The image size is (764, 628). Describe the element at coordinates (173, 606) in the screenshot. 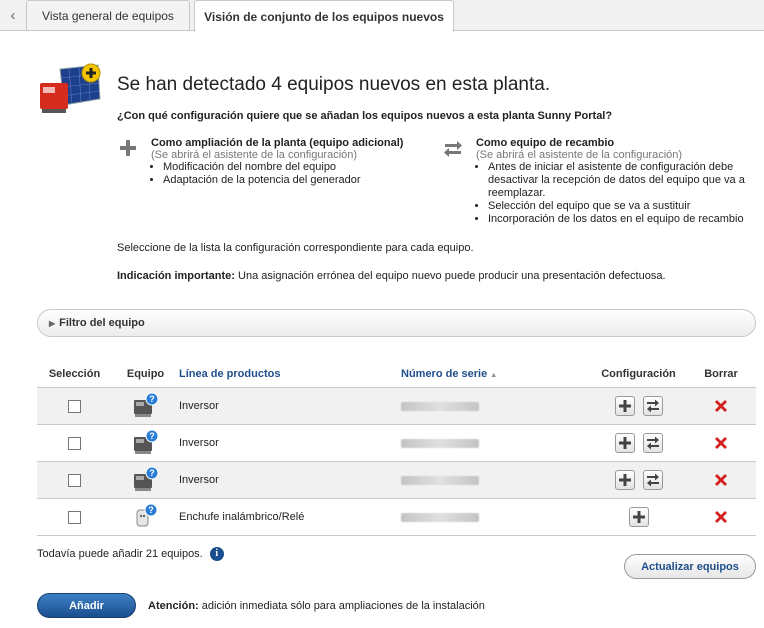

I see `attention-label: Atención:` at that location.